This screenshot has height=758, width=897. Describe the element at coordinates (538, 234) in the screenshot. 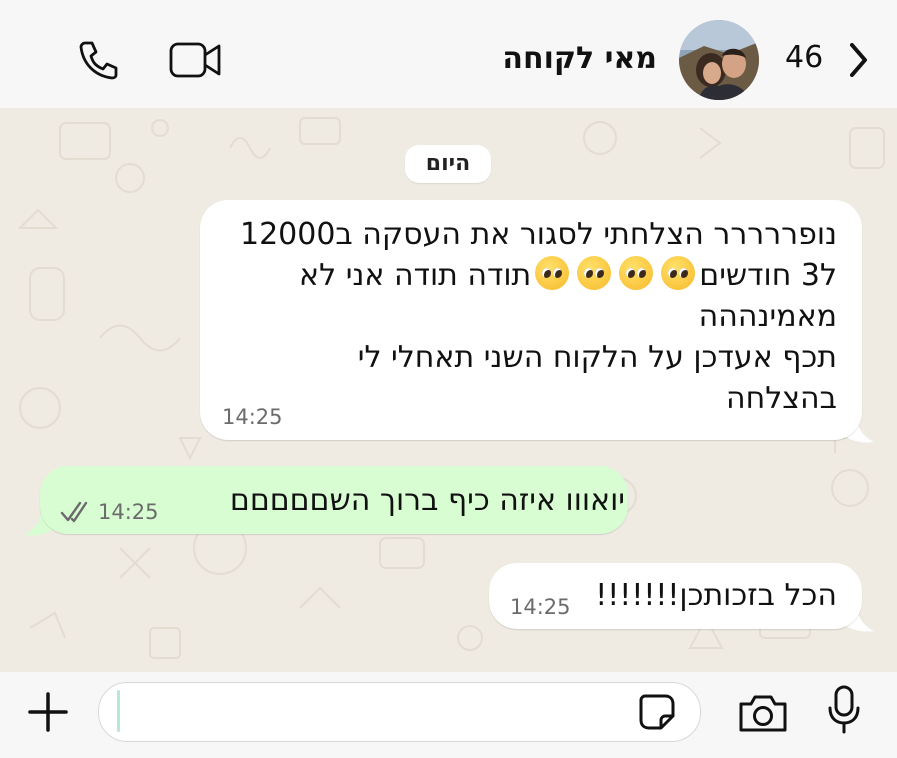

I see `message-line: נופררררר הצלחתי לסגור את העסקה ב12000` at that location.